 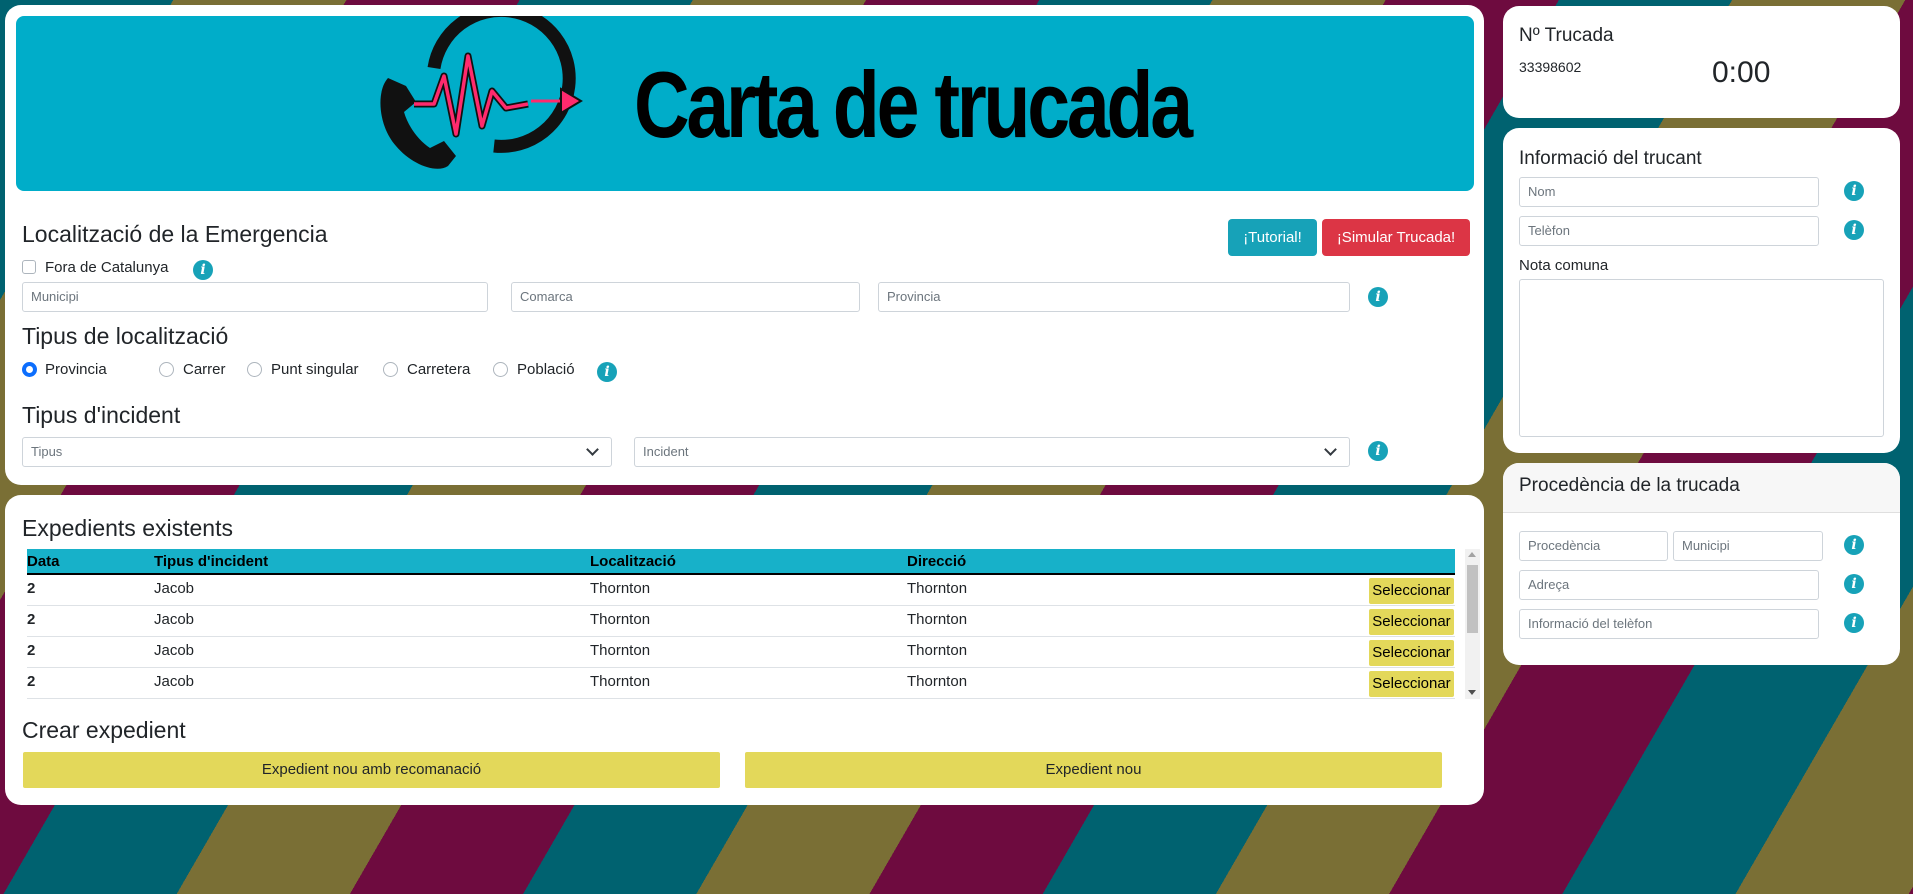 What do you see at coordinates (254, 369) in the screenshot?
I see `radio-punt-singular` at bounding box center [254, 369].